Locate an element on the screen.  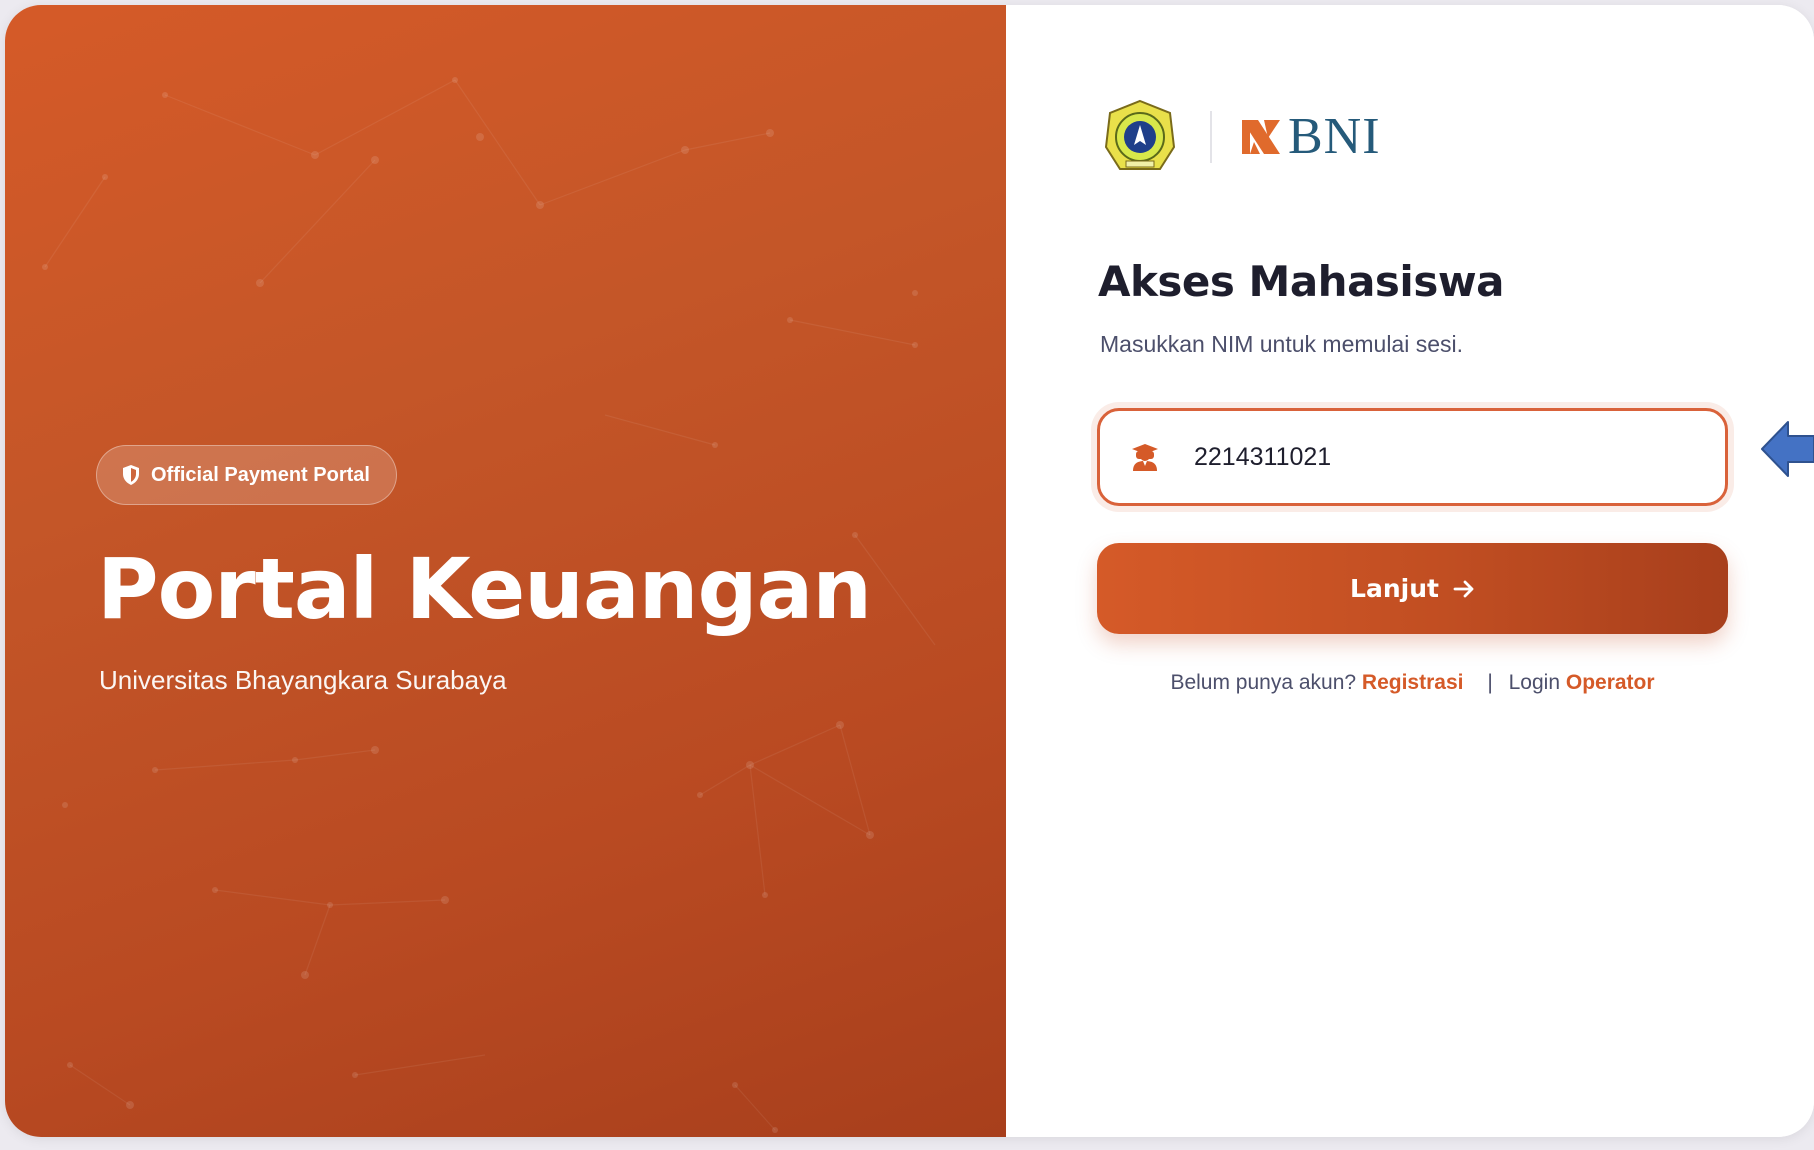
arrow-right-icon is located at coordinates (1463, 588).